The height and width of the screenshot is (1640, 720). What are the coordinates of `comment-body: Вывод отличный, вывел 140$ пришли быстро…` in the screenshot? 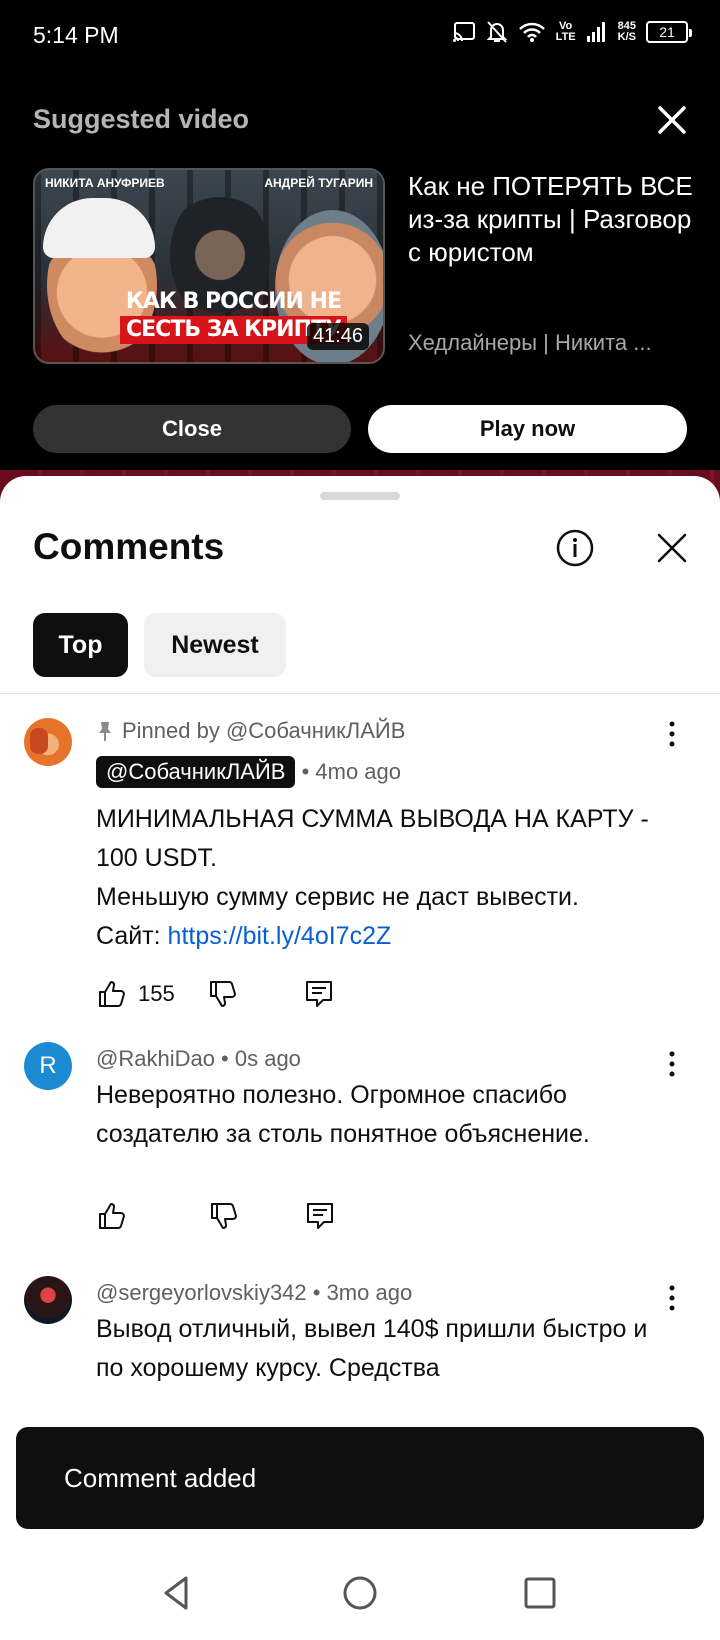 It's located at (372, 1348).